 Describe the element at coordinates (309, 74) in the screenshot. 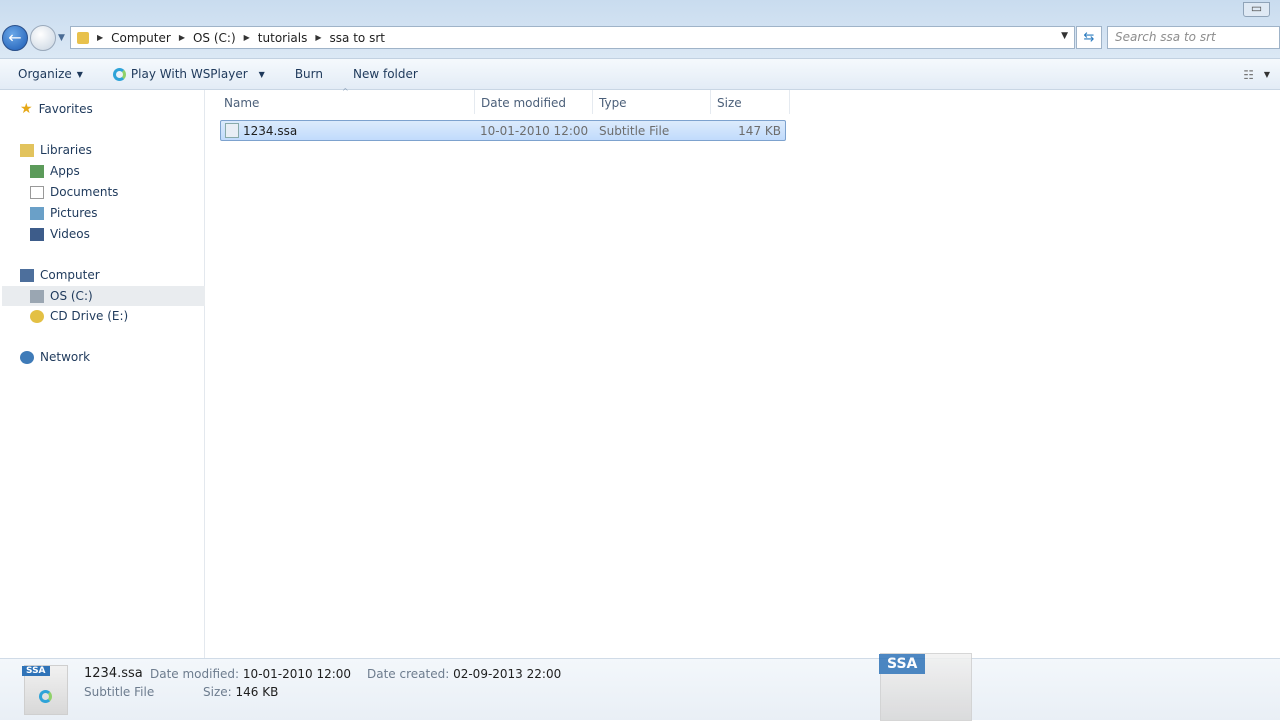

I see `burn-button: Burn` at that location.